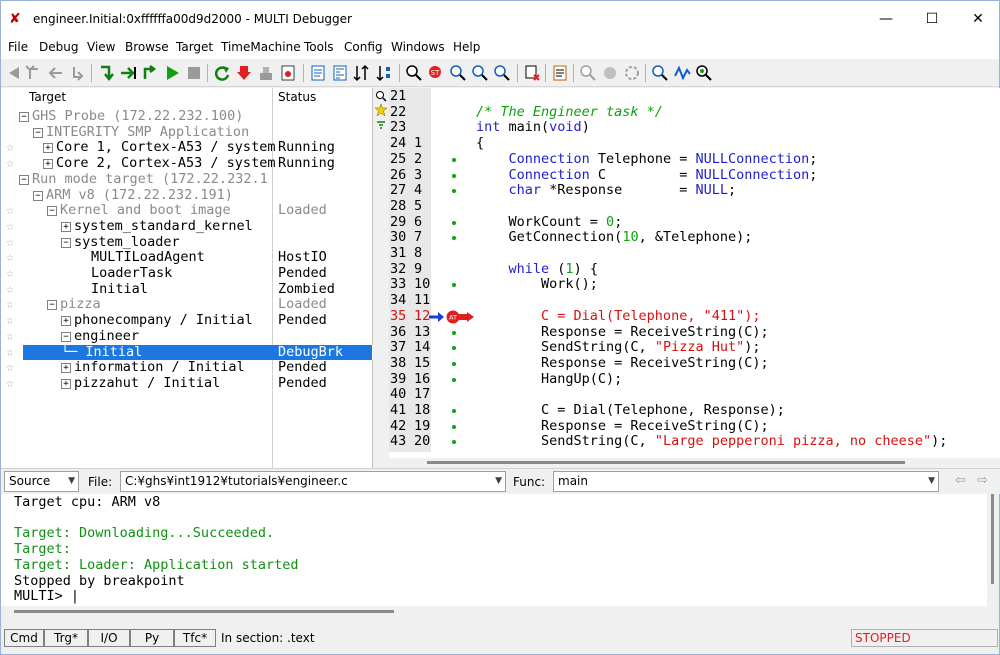 This screenshot has height=655, width=1000. I want to click on console-vertical-scrollbar, so click(993, 550).